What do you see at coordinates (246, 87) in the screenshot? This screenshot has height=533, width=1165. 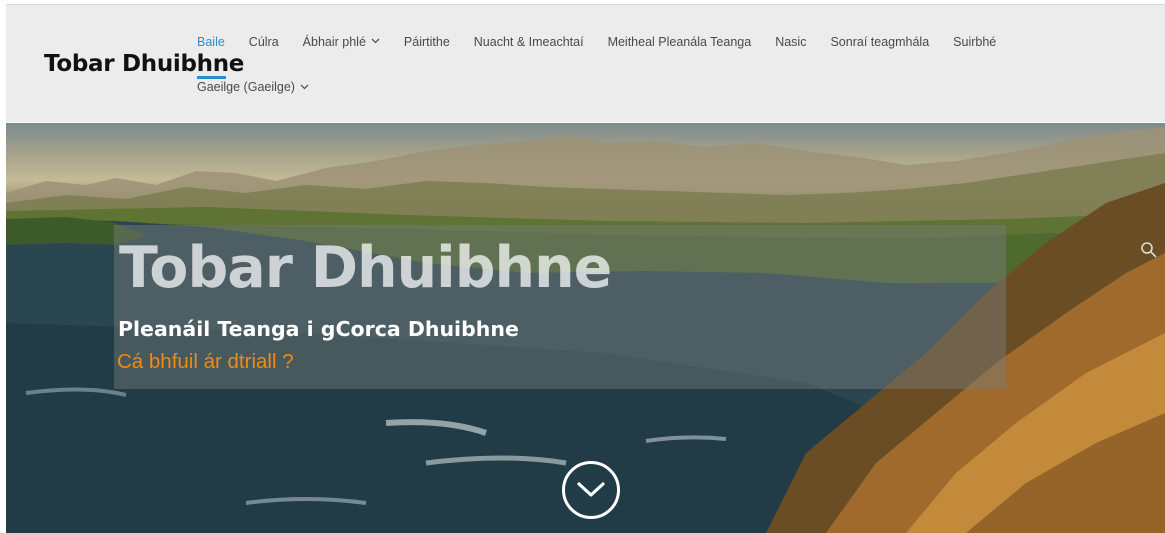 I see `language-label: Gaeilge (Gaeilge)` at bounding box center [246, 87].